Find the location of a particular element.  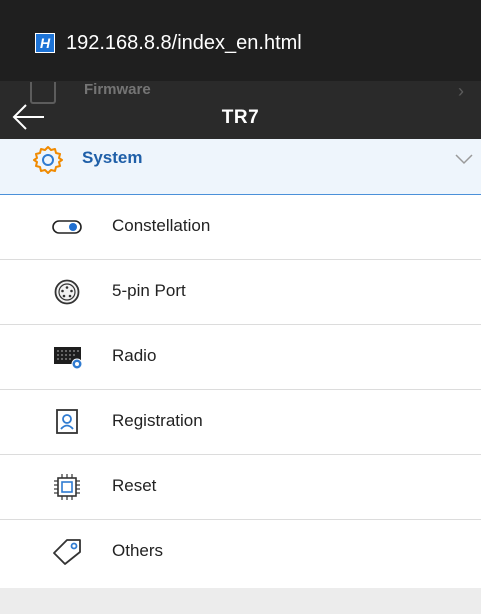

url-text: 192.168.8.8/index_en.html is located at coordinates (184, 43).